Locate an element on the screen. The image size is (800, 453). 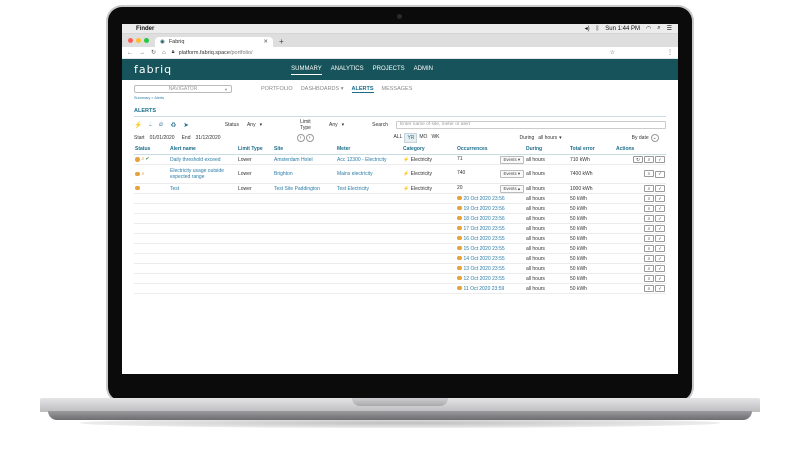
bookmark-star-icon: ☆ is located at coordinates (612, 52).